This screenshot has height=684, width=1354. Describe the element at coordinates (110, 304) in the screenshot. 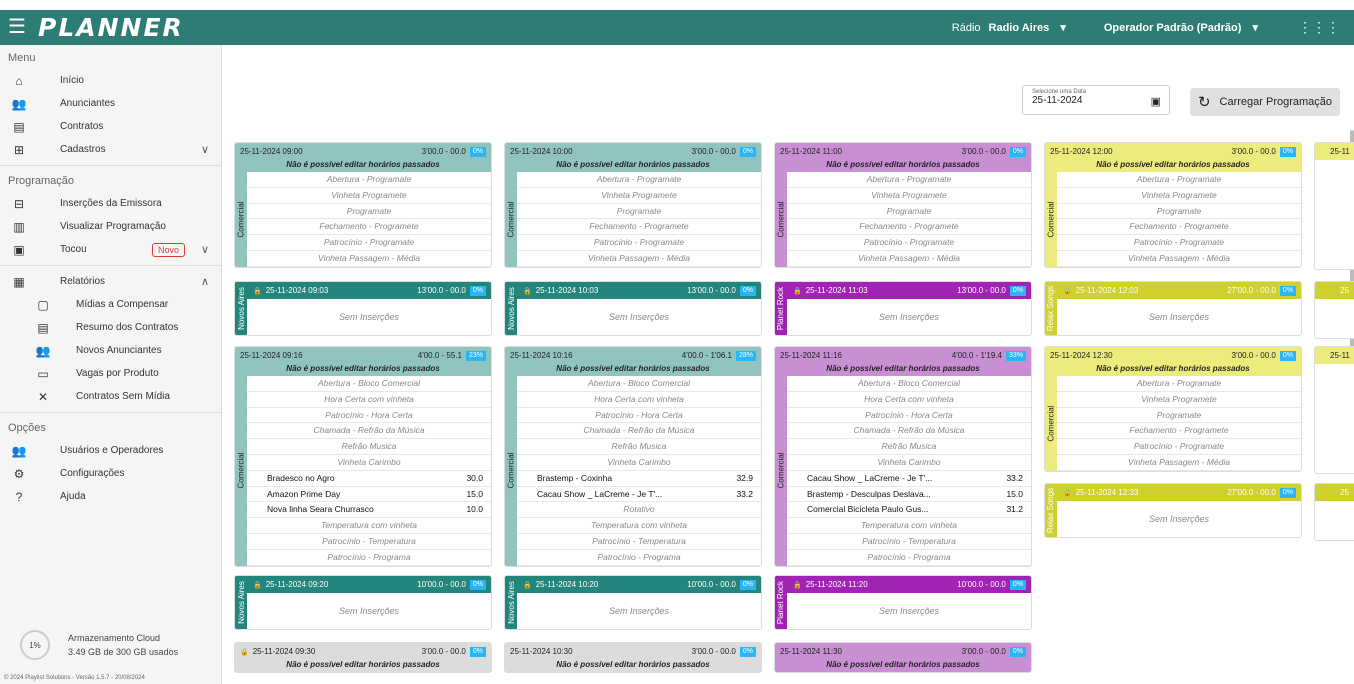

I see `sidebar-item-midias-compensar: ▢ Mídias a Compensar` at that location.